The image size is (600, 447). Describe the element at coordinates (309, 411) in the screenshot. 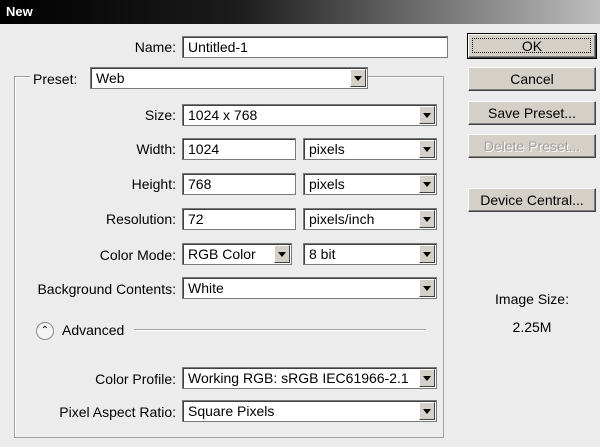

I see `pixel-aspect-ratio-select: Square Pixels` at that location.